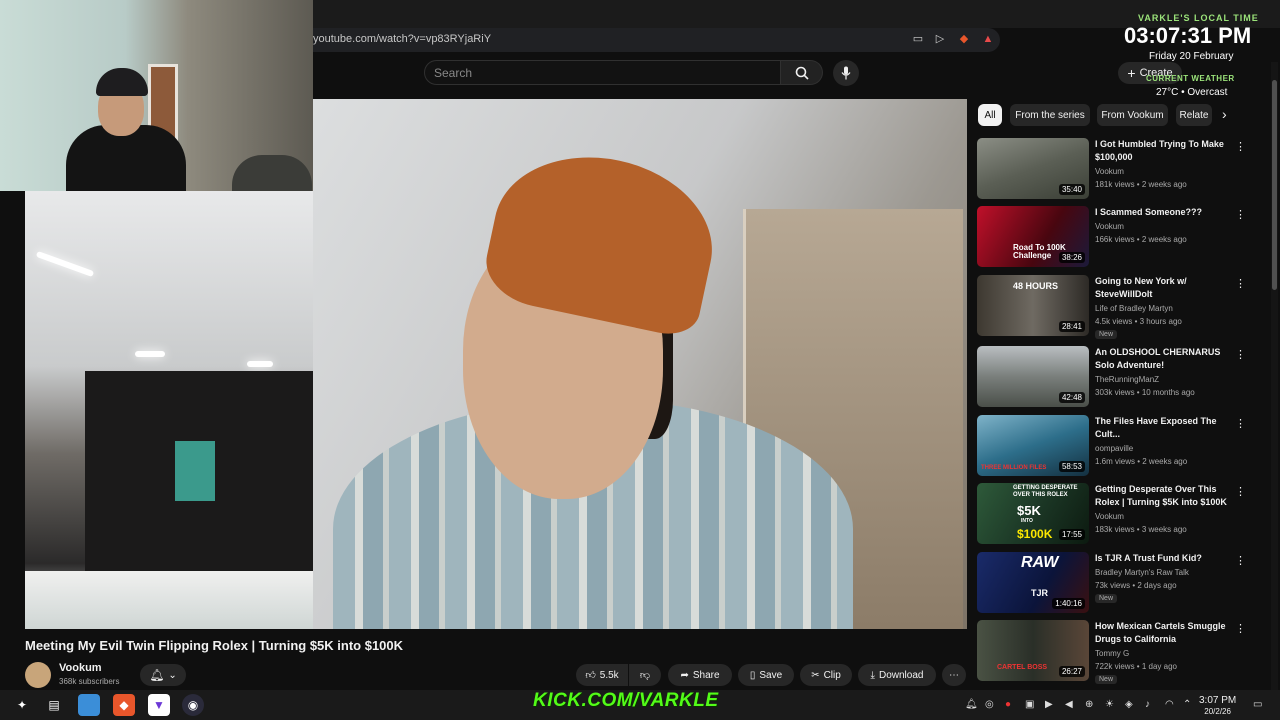 This screenshot has height=720, width=1280. Describe the element at coordinates (1145, 392) in the screenshot. I see `video-meta: 303k views • 10 months ago` at that location.